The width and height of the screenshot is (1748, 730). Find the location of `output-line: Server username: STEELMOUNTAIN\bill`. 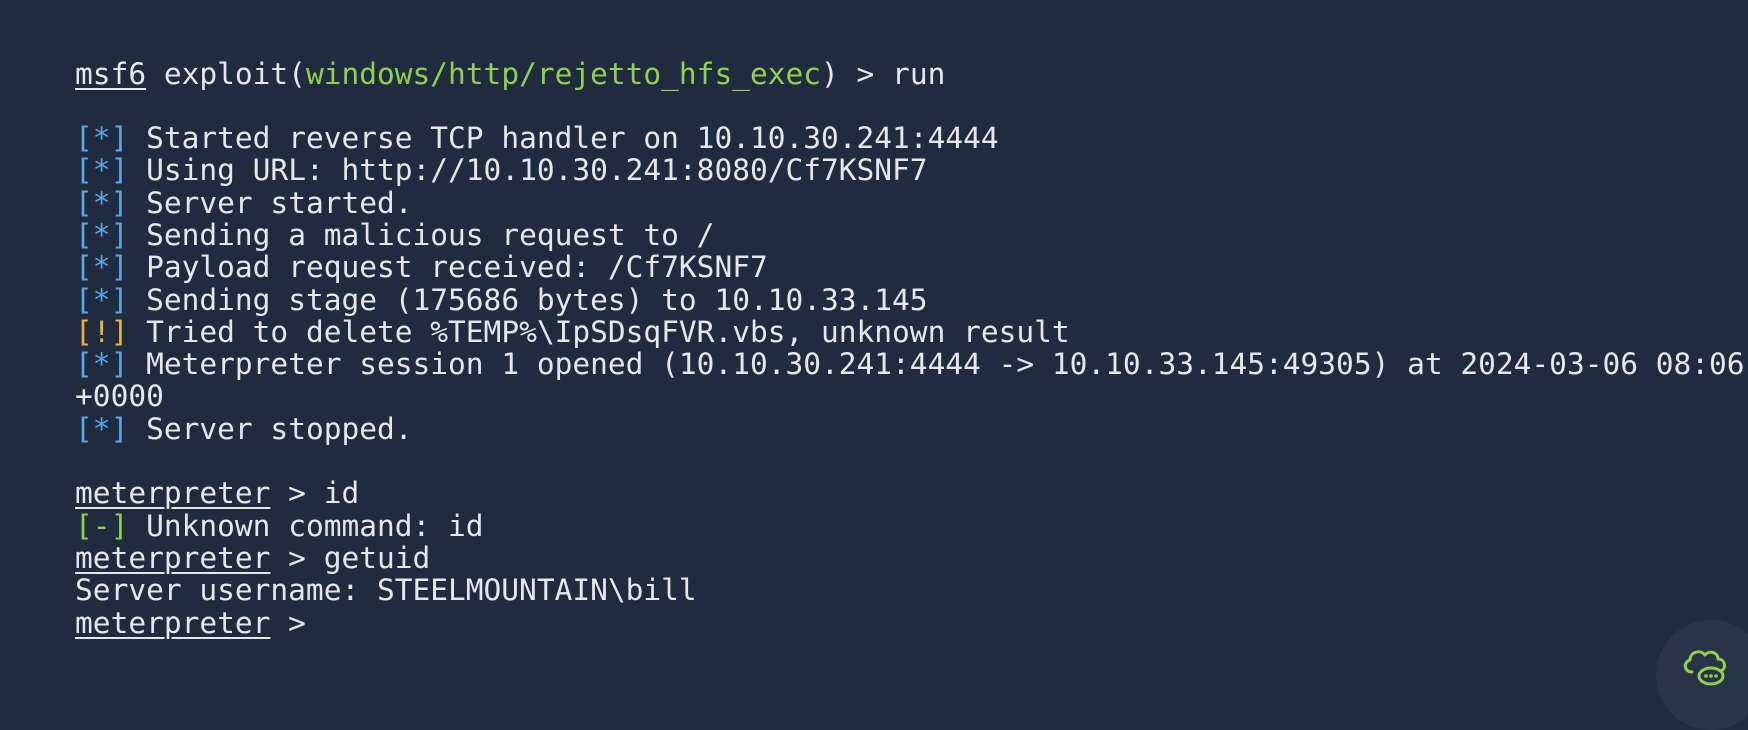

output-line: Server username: STEELMOUNTAIN\bill is located at coordinates (350, 571).